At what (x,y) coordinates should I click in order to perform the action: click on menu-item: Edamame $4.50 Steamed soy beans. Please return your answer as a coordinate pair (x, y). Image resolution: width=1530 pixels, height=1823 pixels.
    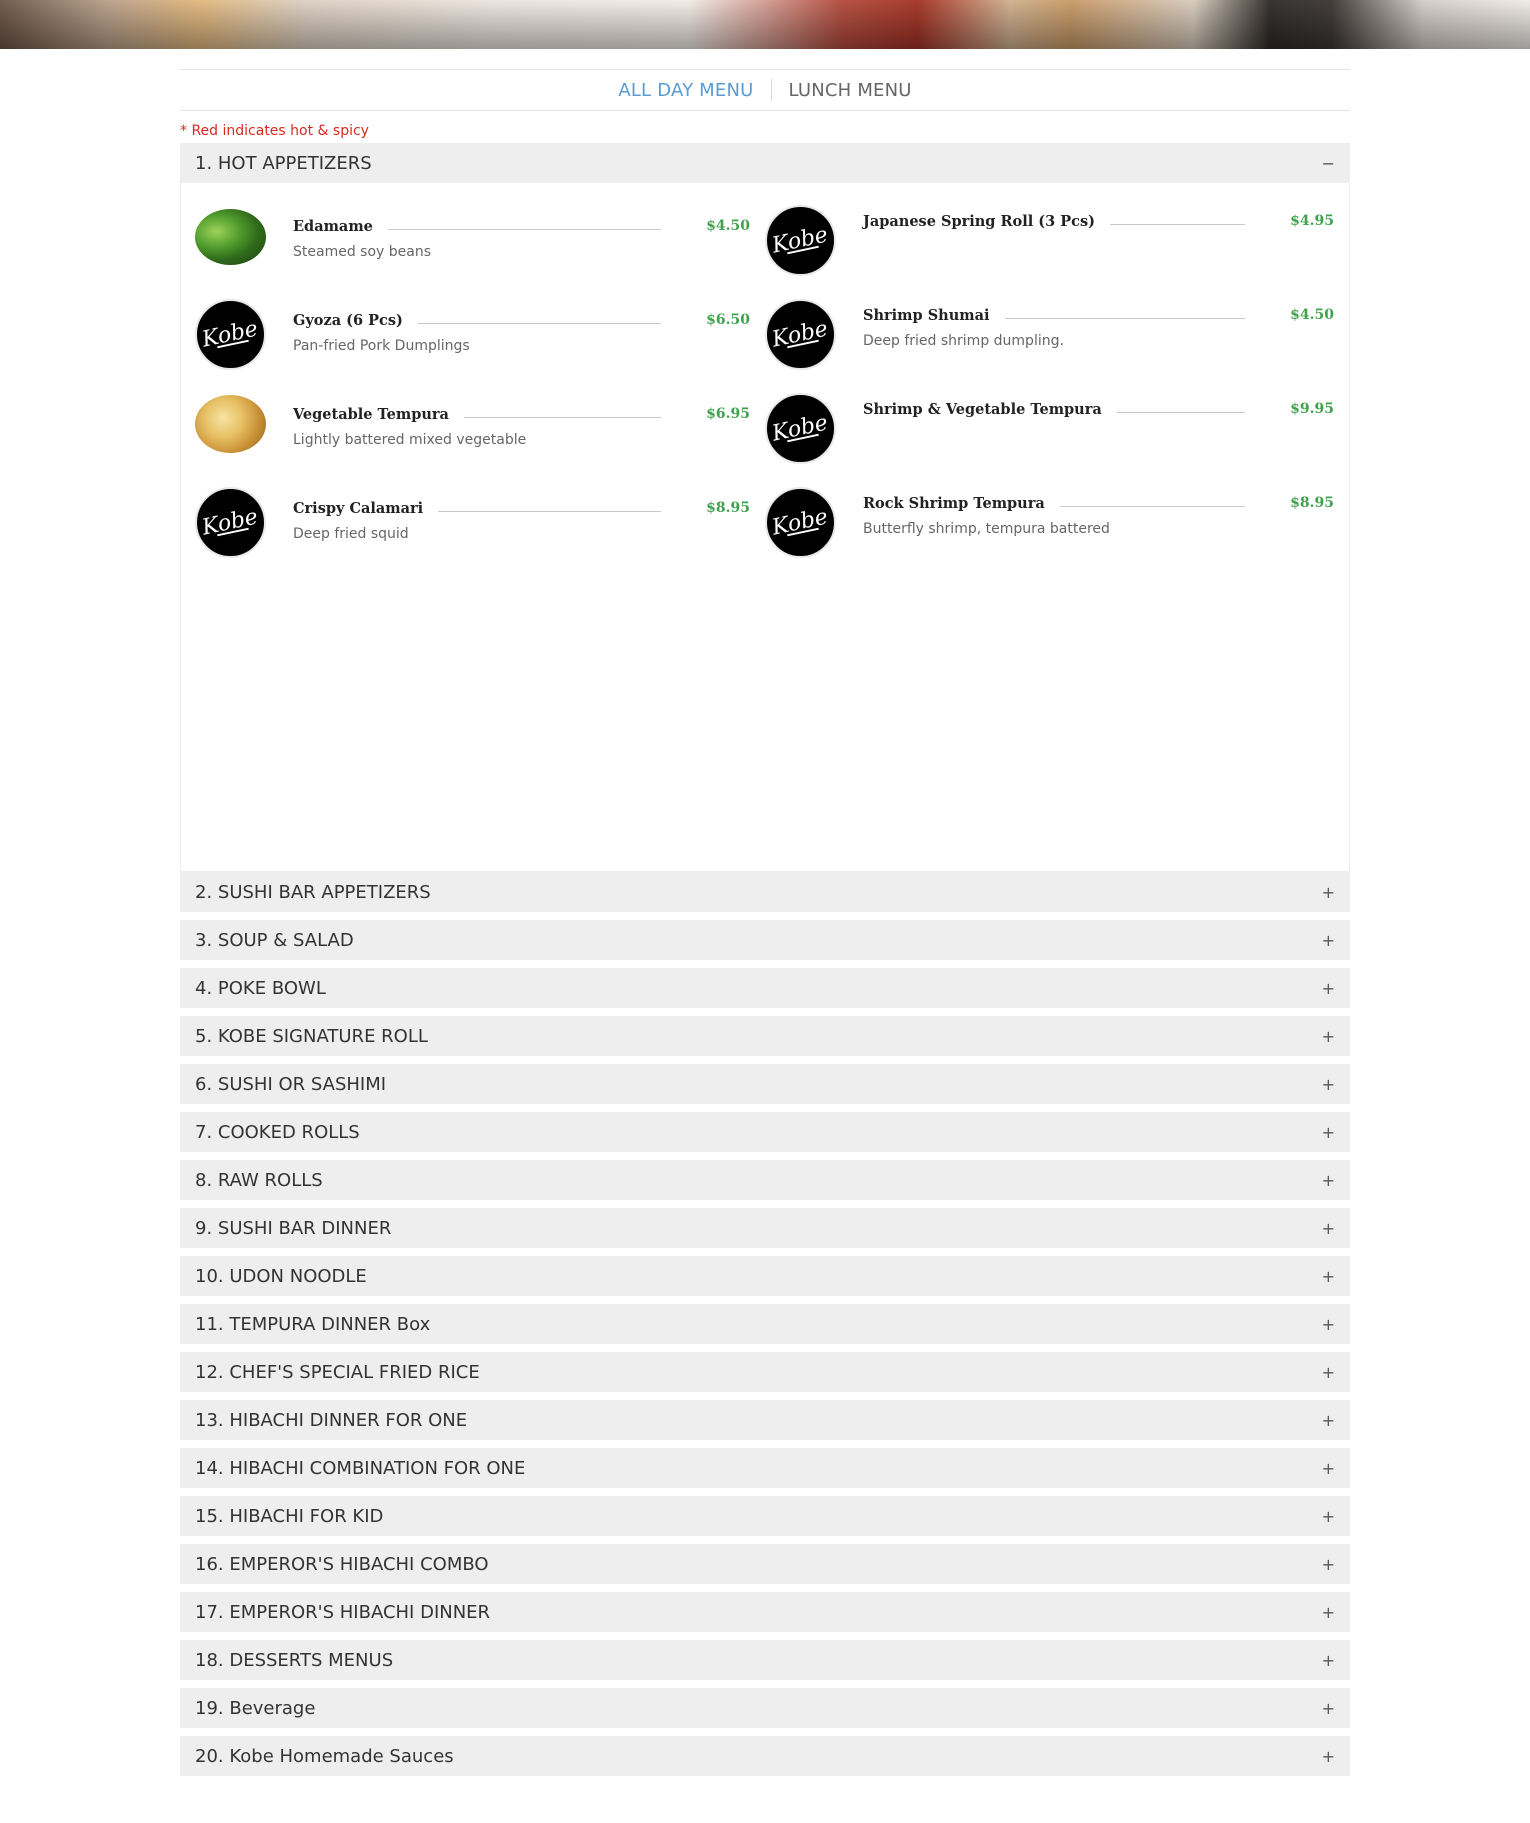
    Looking at the image, I should click on (473, 240).